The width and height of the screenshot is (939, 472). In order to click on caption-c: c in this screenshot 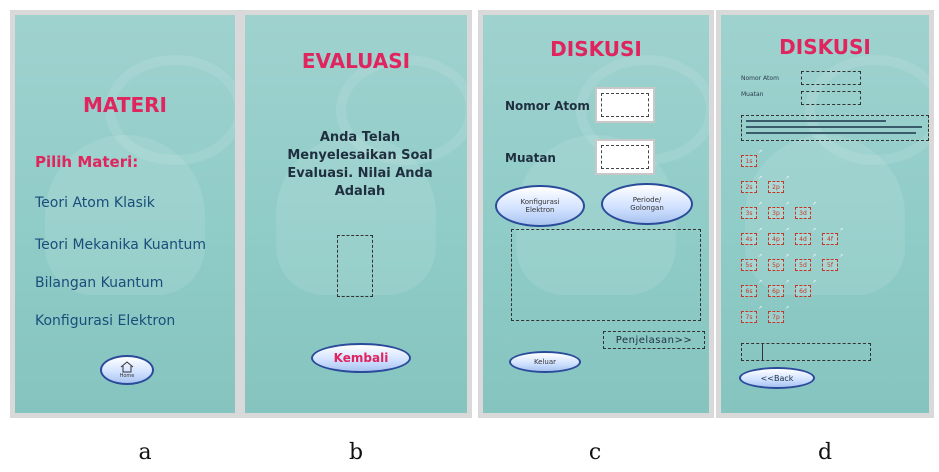, I will do `click(595, 452)`.